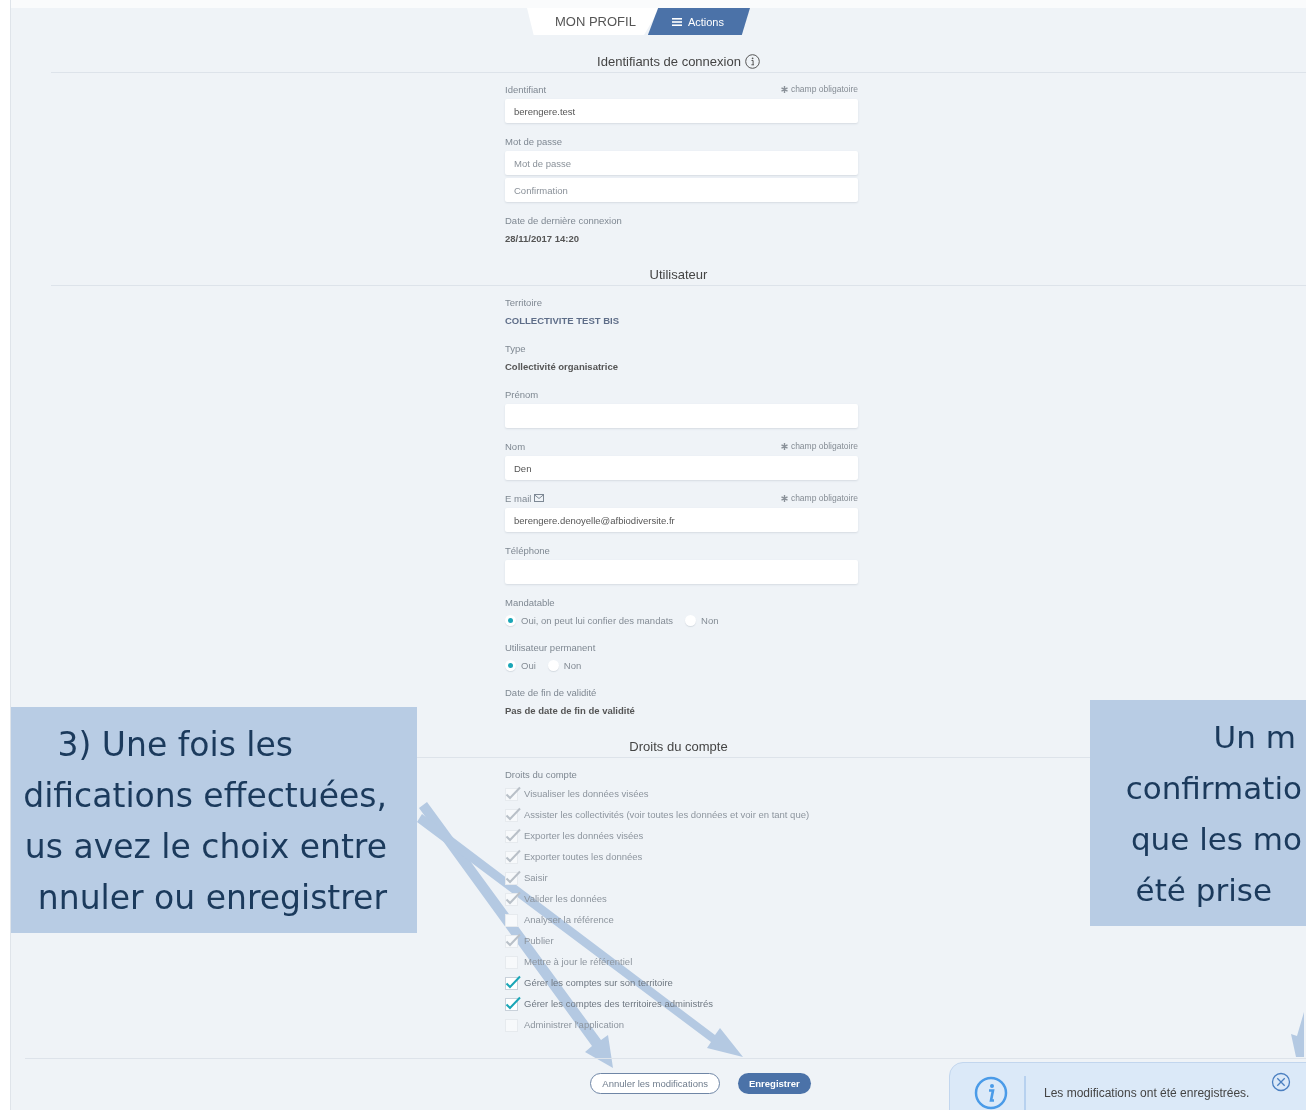 This screenshot has width=1306, height=1110. I want to click on close-icon, so click(1281, 1082).